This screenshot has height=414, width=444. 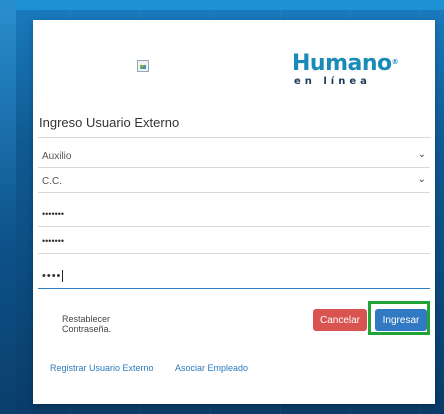 I want to click on document-number-field: •••••••, so click(x=234, y=215).